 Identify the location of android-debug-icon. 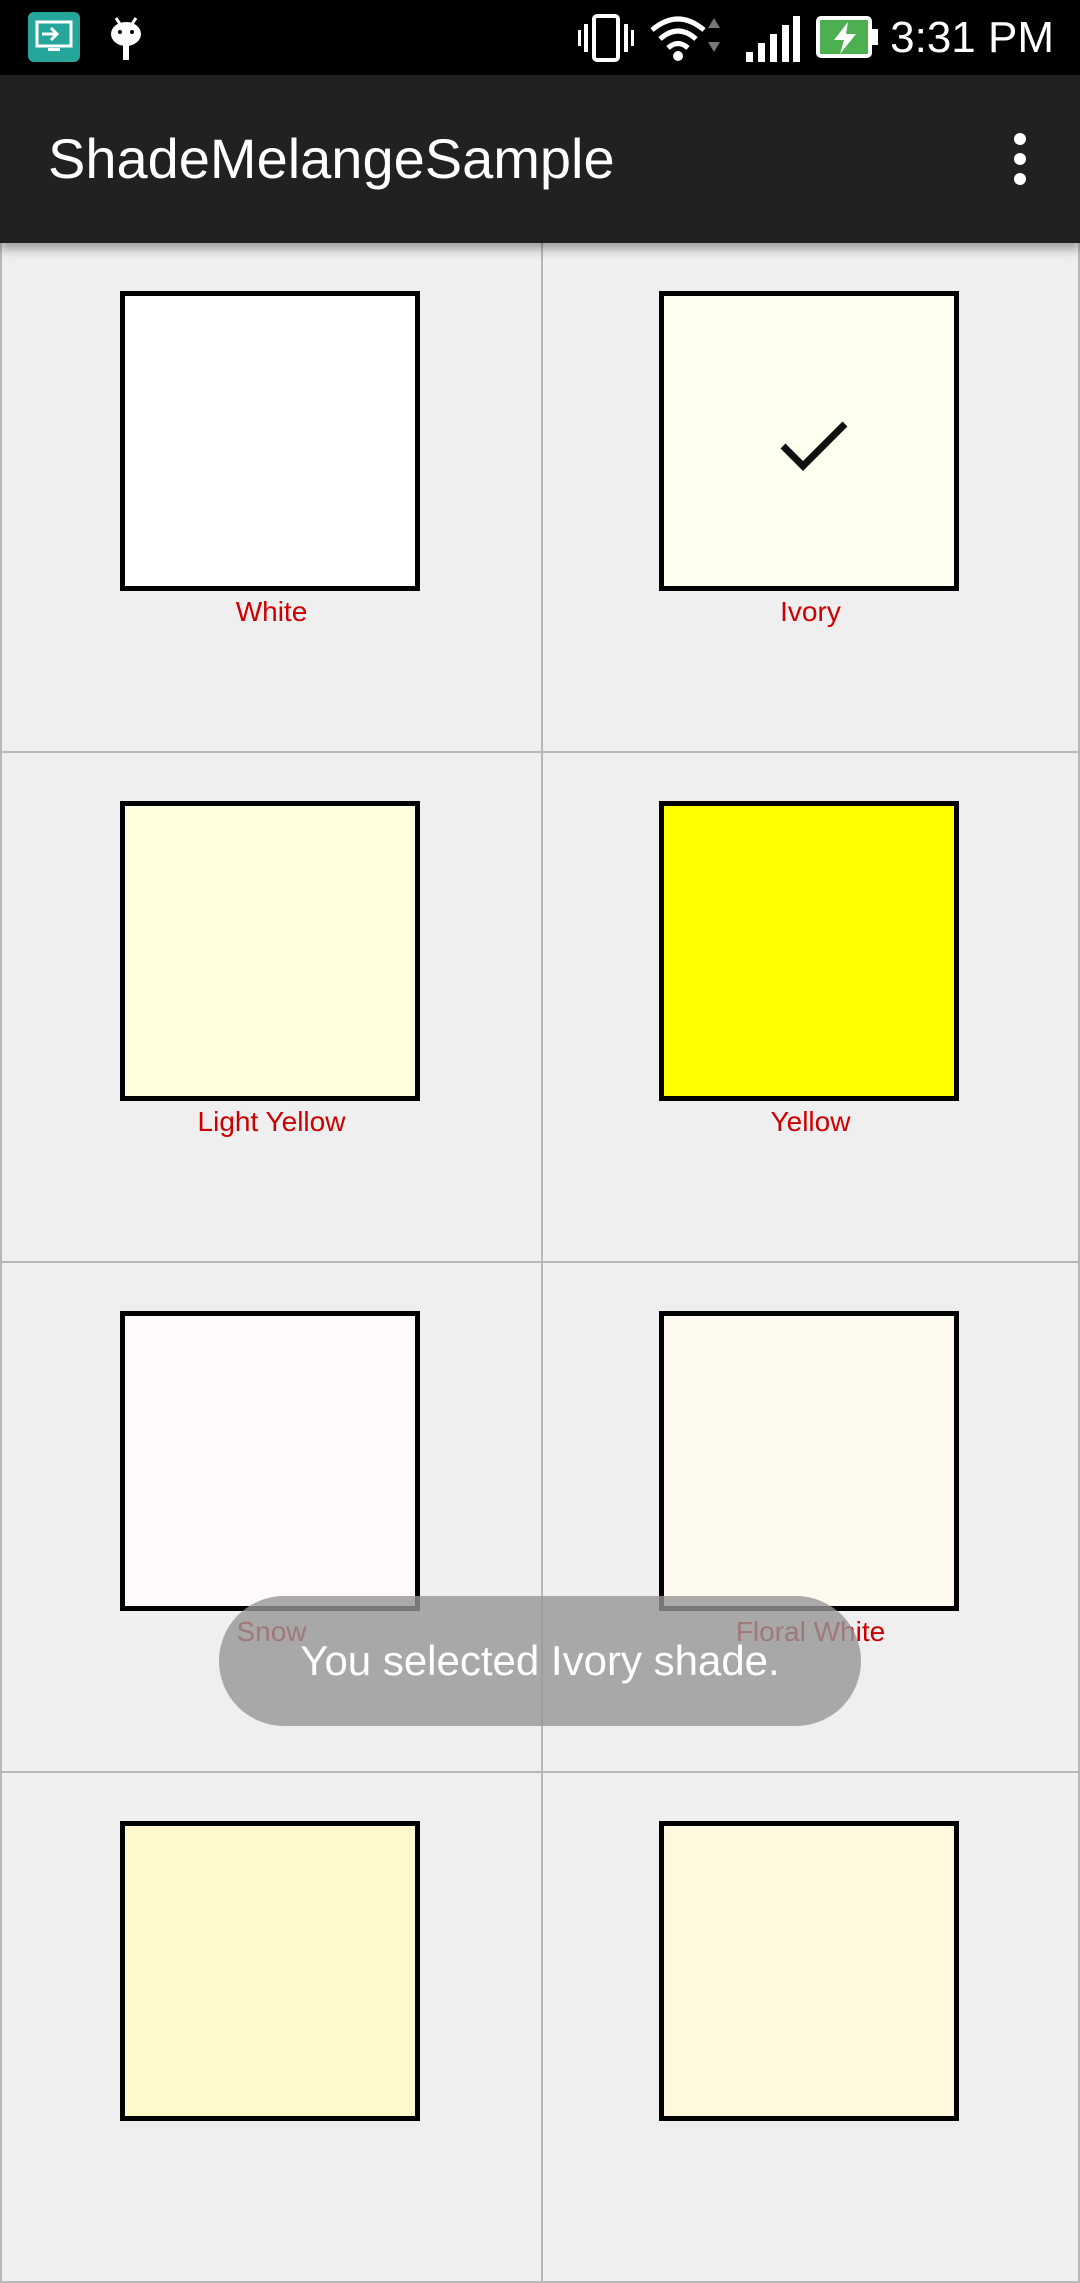
(126, 38).